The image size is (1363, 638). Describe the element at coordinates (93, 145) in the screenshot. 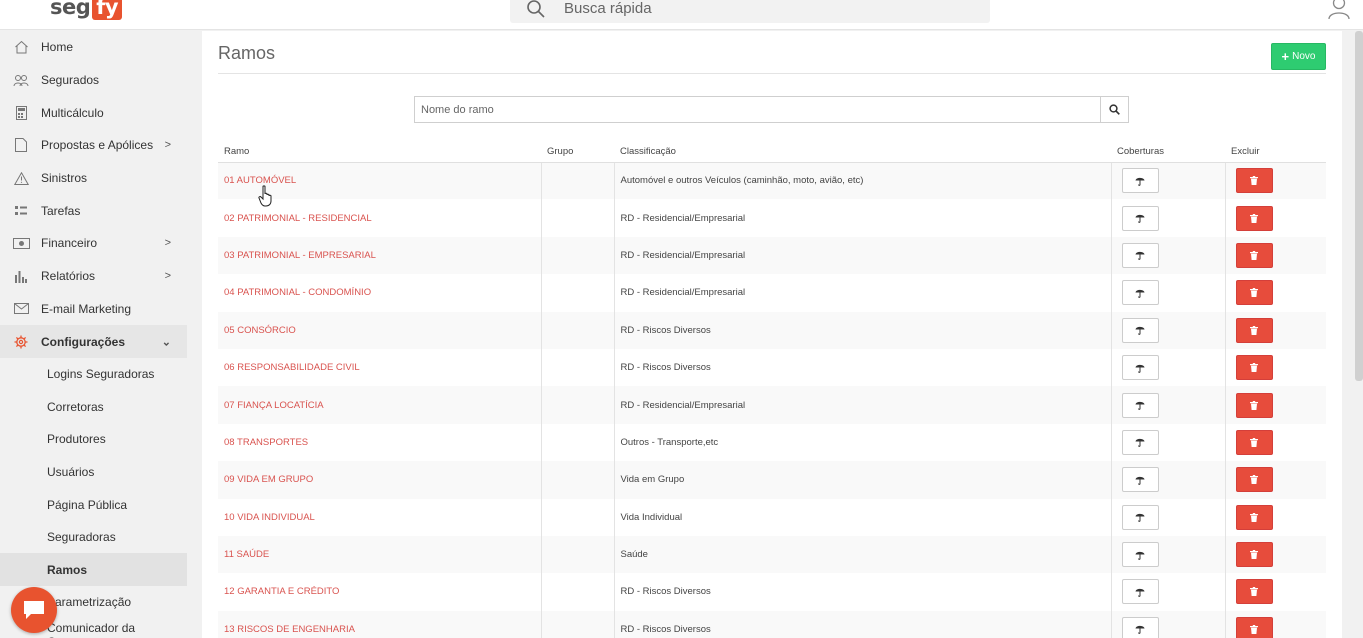

I see `sidebar-item-propostas: Propostas e Apólices >` at that location.